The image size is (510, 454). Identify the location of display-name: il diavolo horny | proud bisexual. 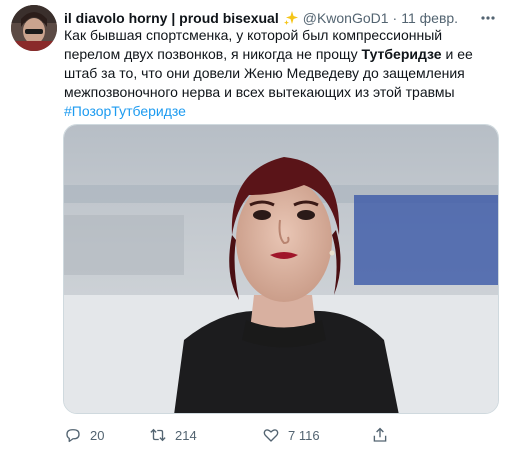
(171, 18).